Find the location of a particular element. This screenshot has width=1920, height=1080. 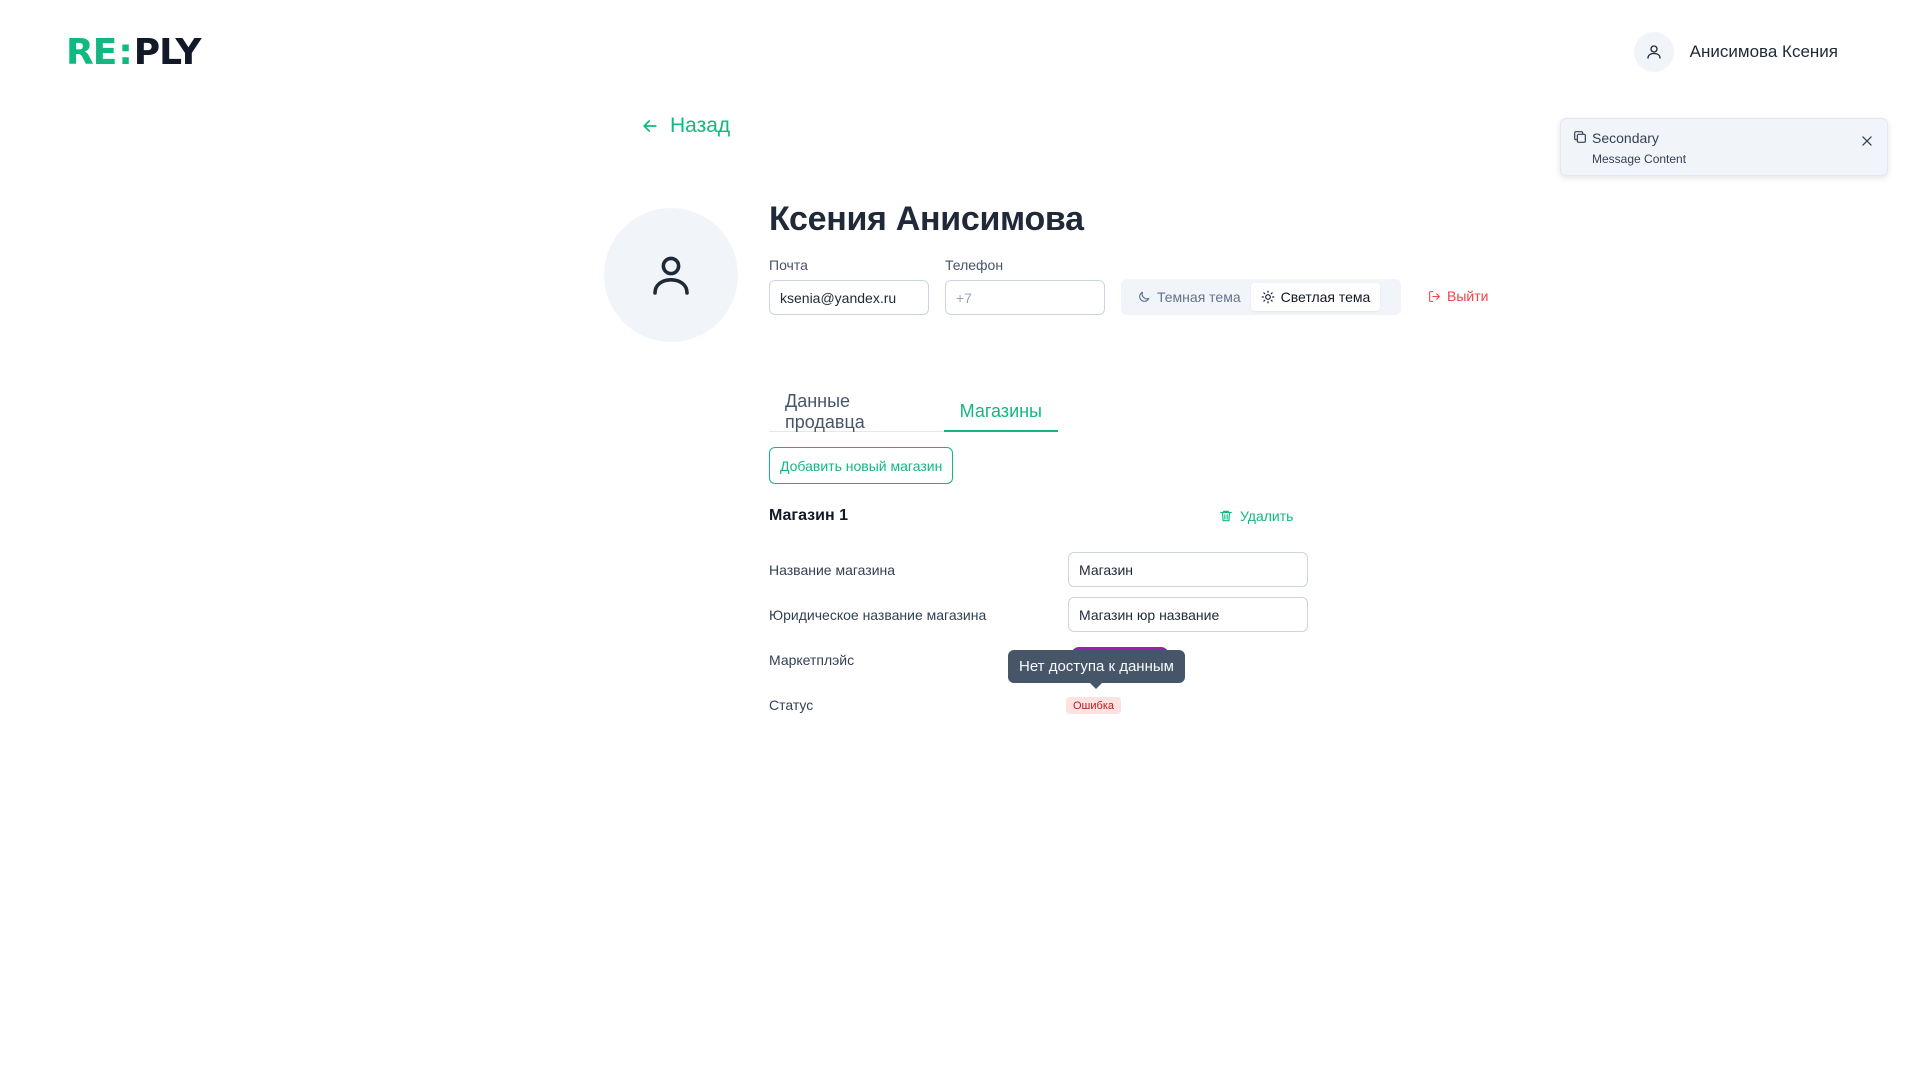

legal-name-label: Юридическое название магазина is located at coordinates (878, 615).